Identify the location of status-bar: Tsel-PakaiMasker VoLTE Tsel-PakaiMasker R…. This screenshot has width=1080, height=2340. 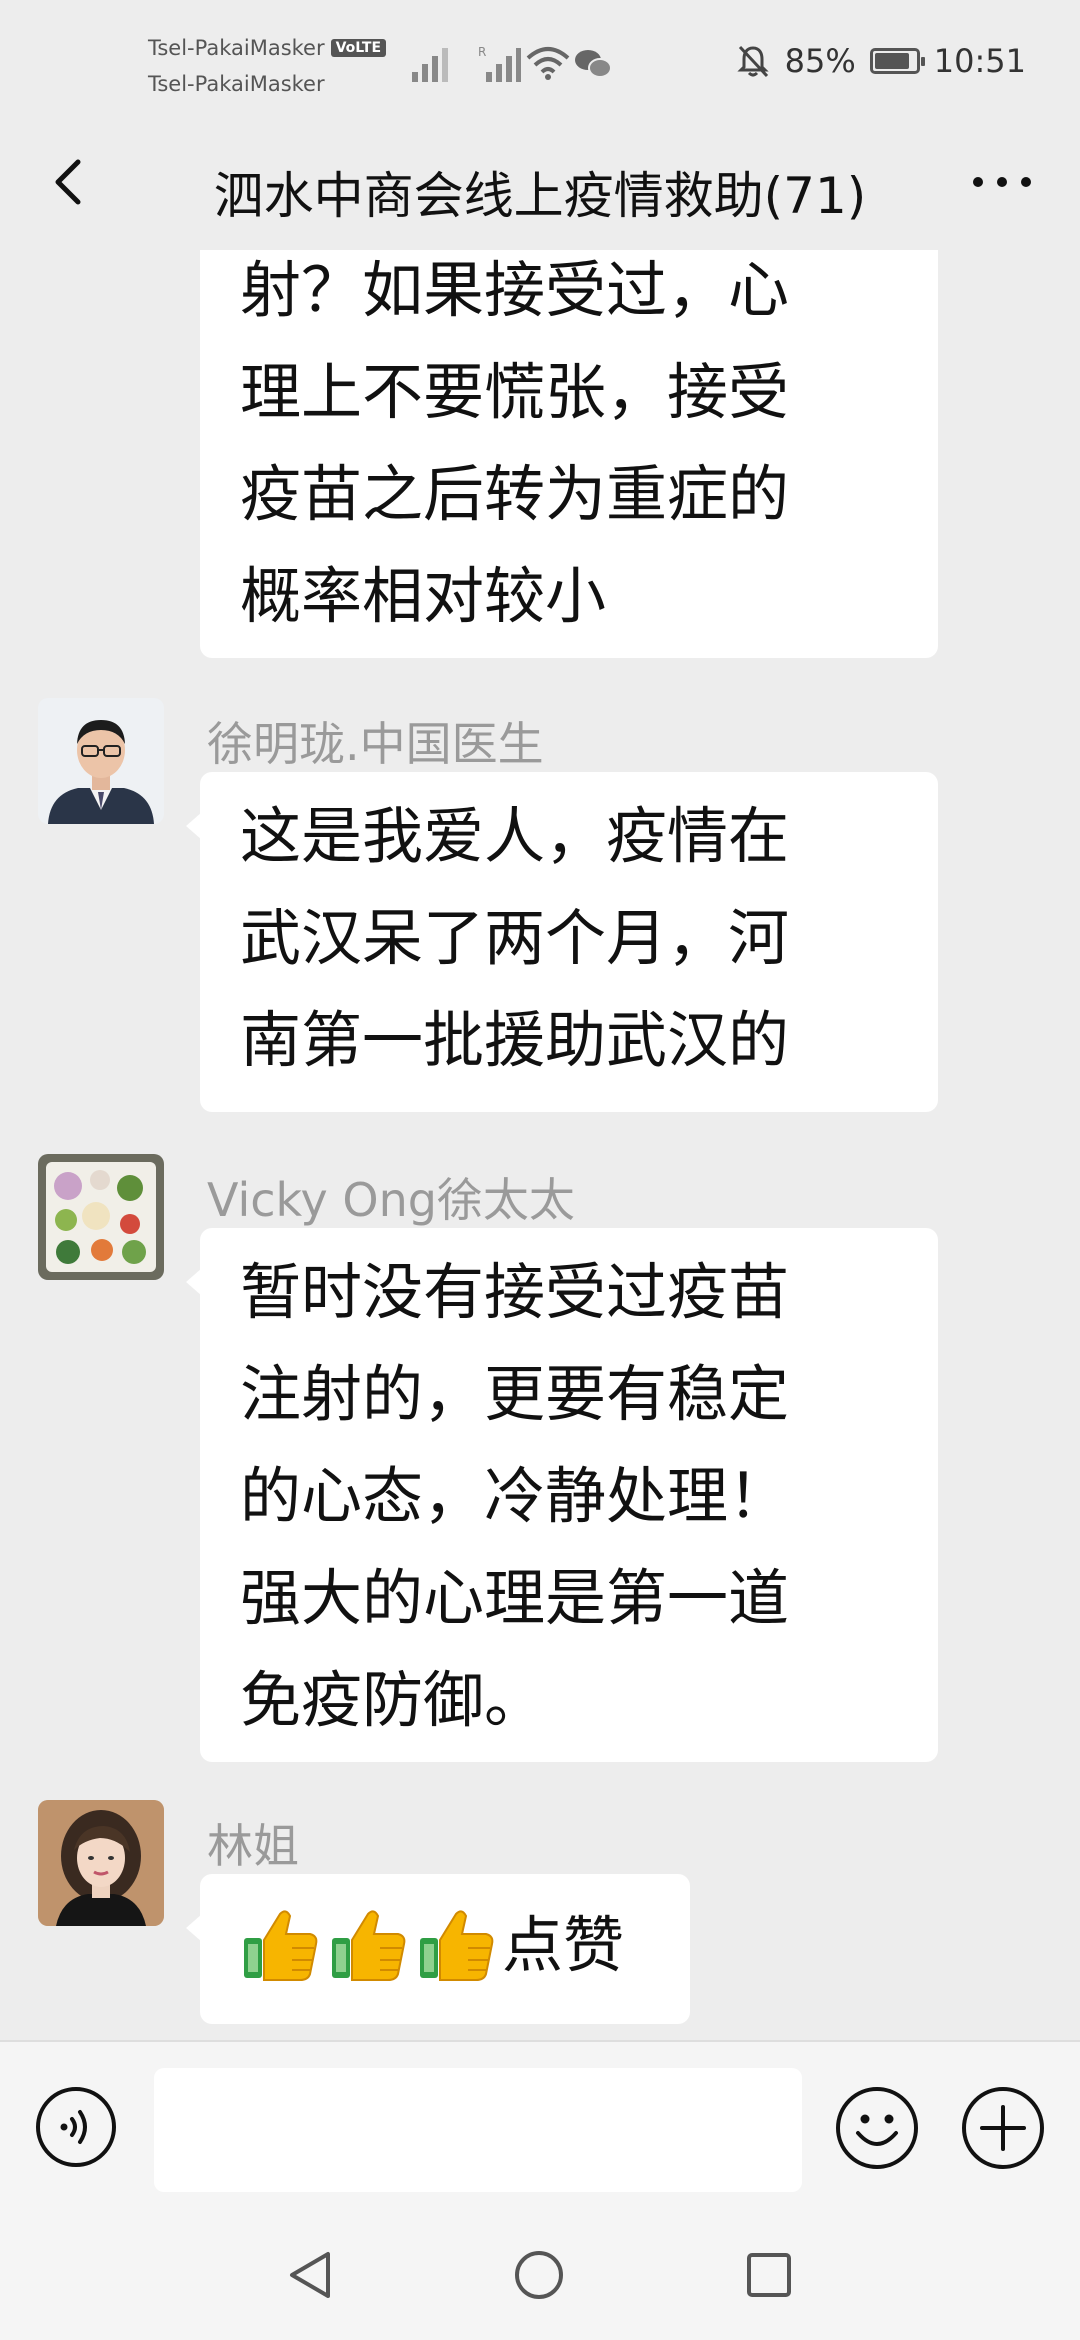
(540, 60).